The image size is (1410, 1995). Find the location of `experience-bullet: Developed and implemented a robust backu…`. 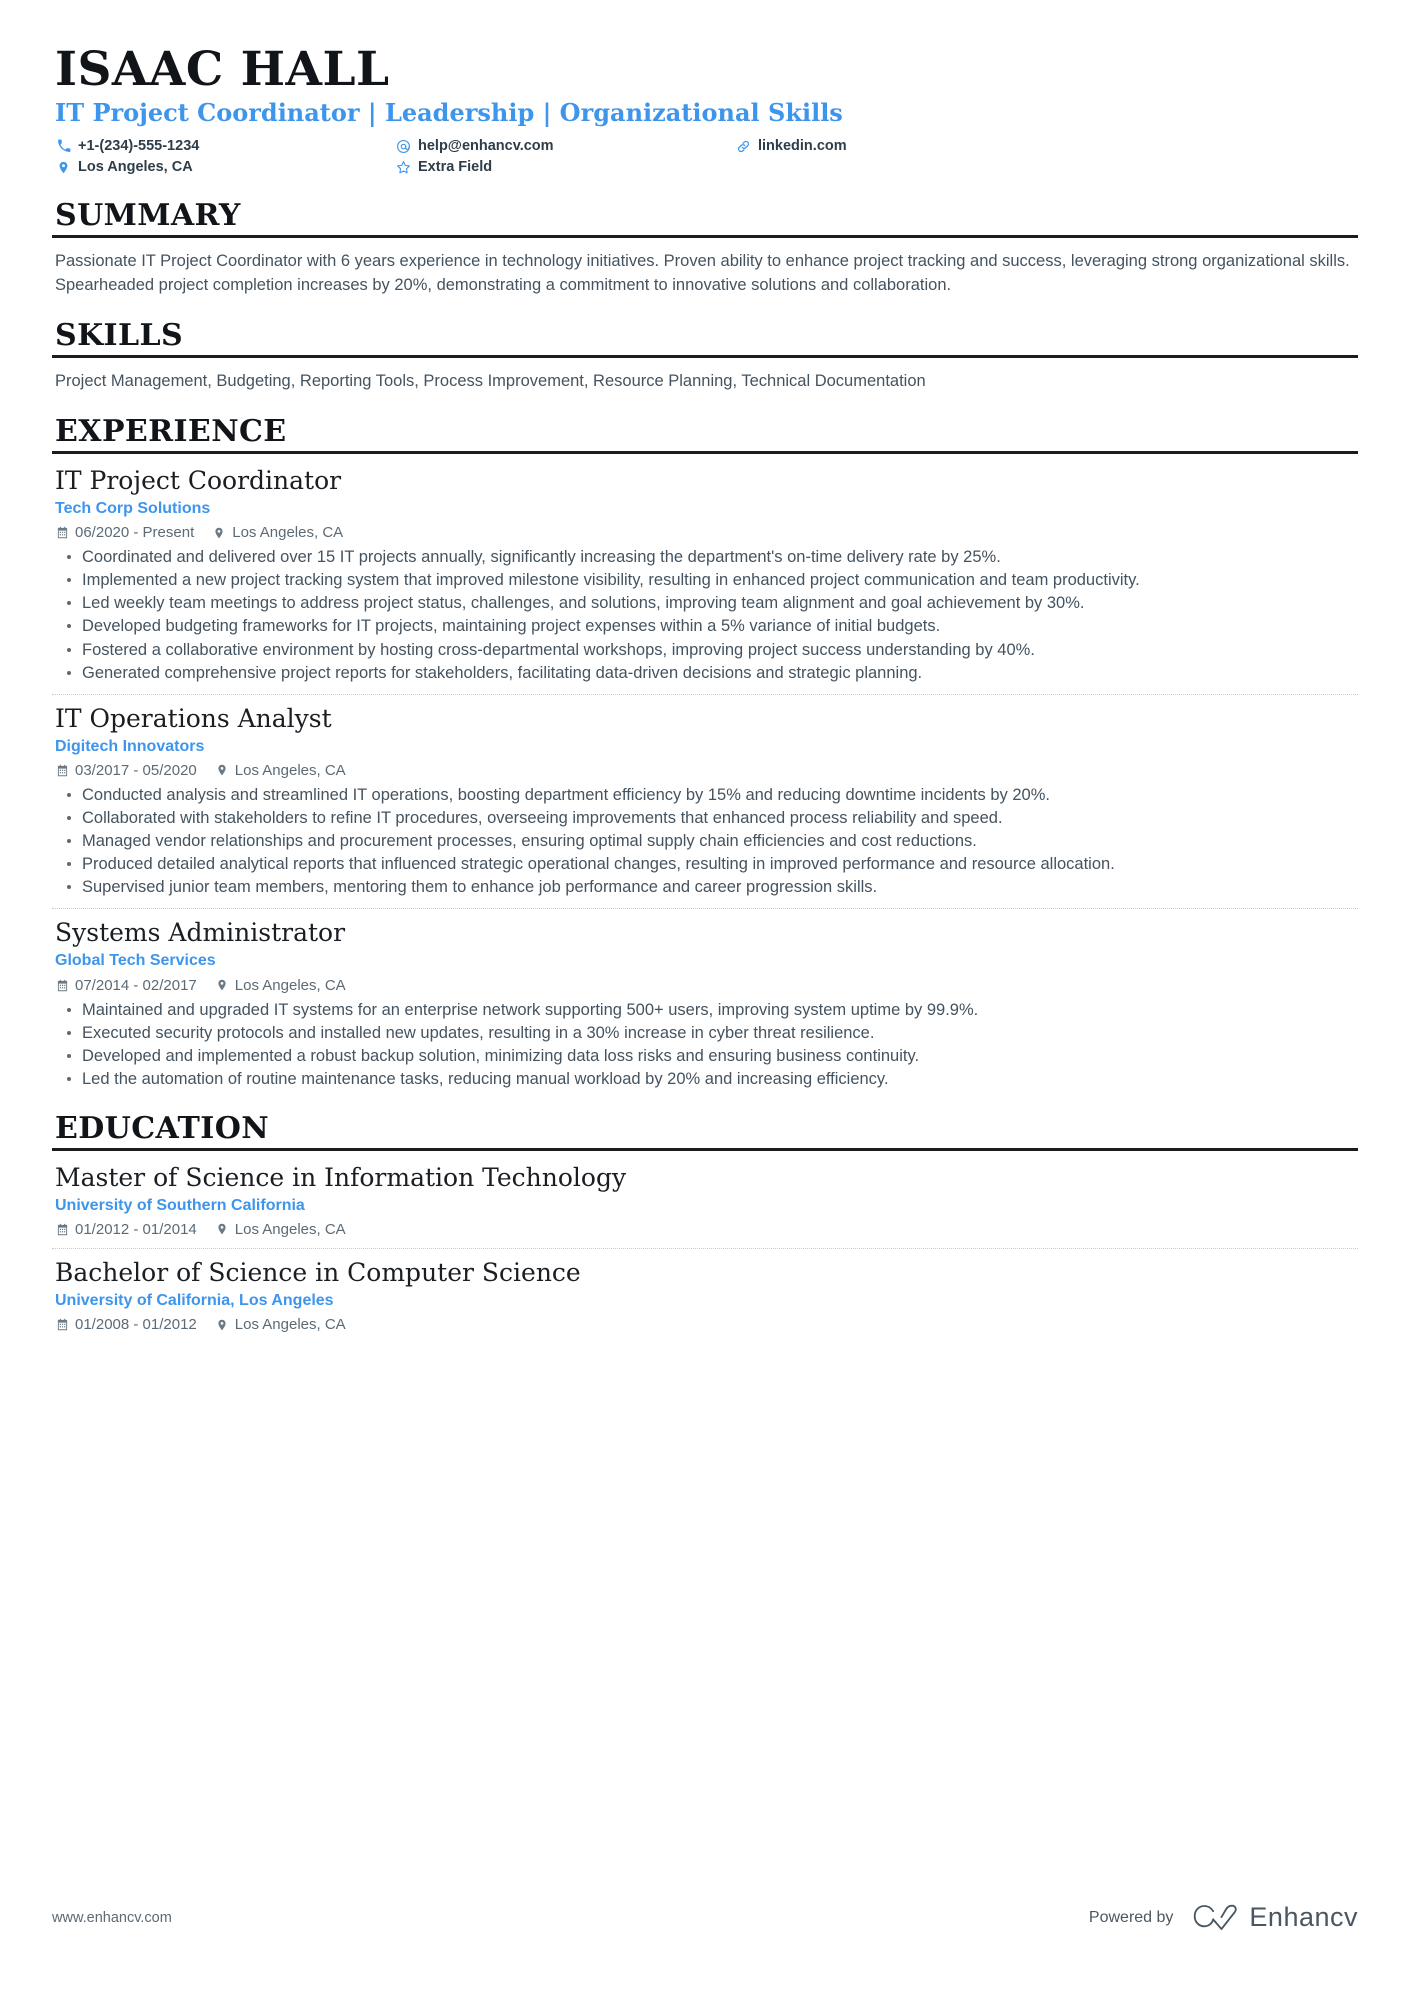

experience-bullet: Developed and implemented a robust backu… is located at coordinates (709, 1056).